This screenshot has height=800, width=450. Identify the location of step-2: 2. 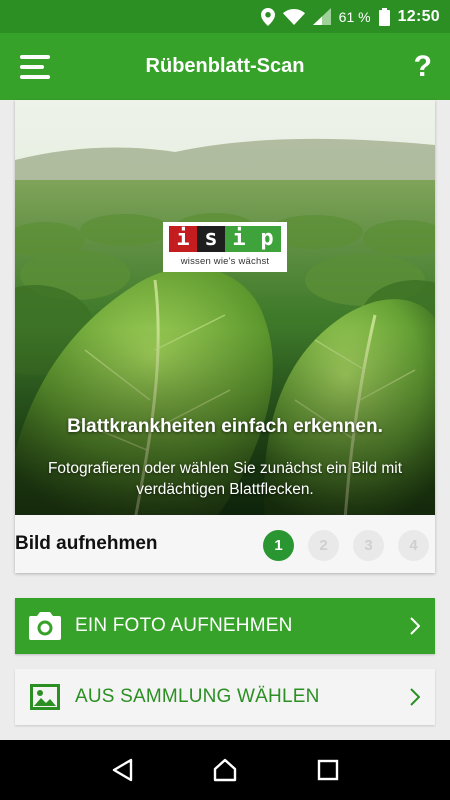
(323, 545).